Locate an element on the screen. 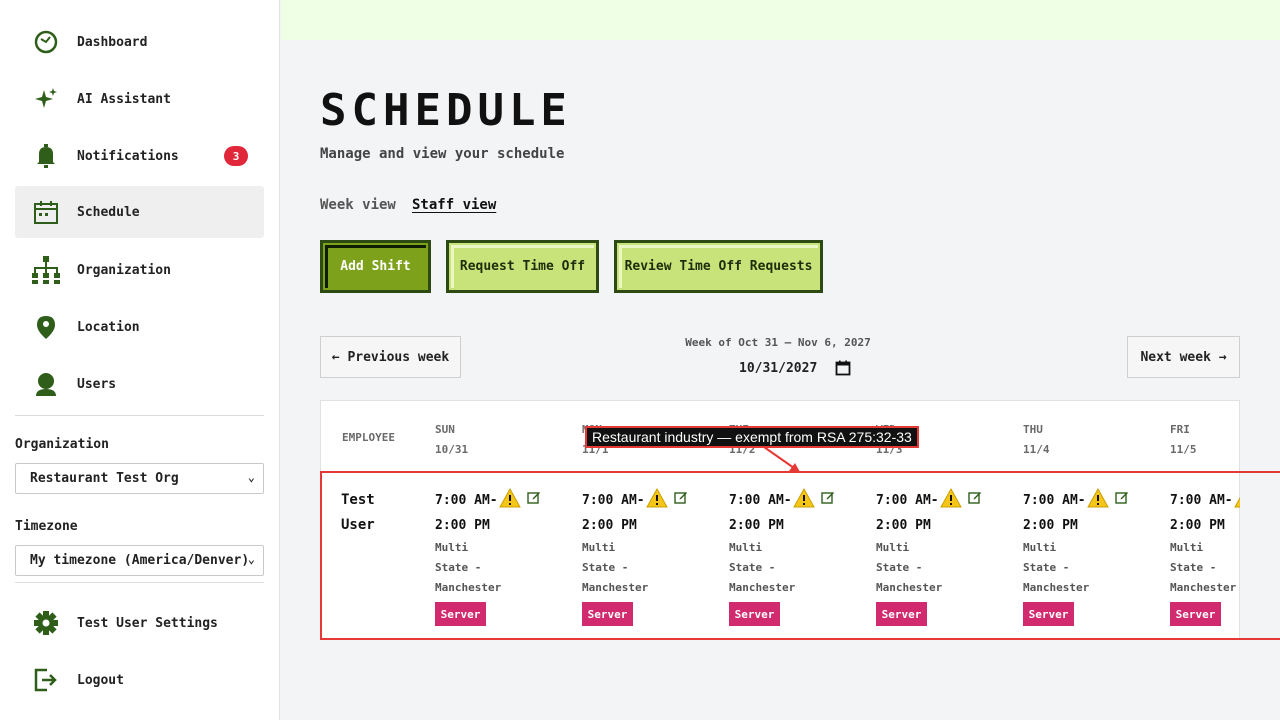  gear-icon is located at coordinates (46, 623).